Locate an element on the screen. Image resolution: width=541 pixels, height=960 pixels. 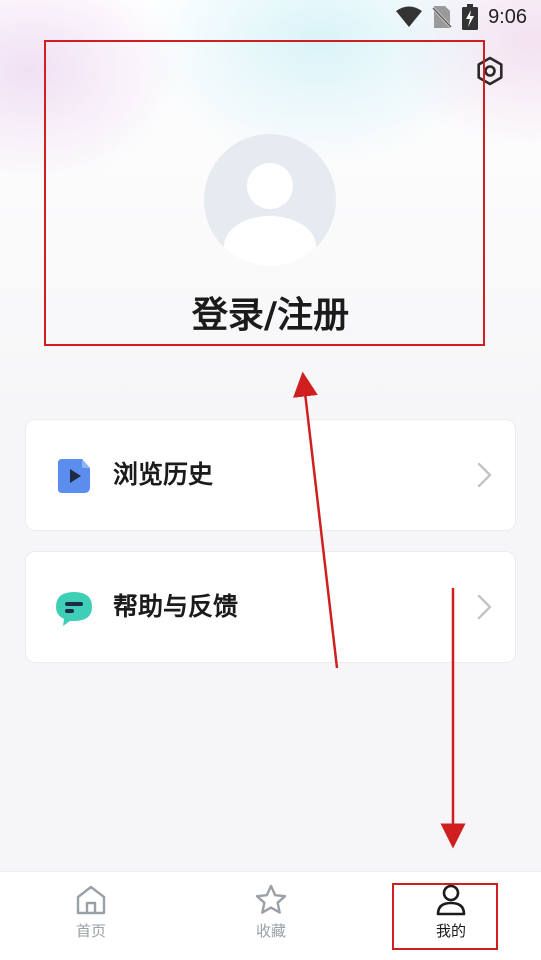
status-bar: 9:06 is located at coordinates (270, 17).